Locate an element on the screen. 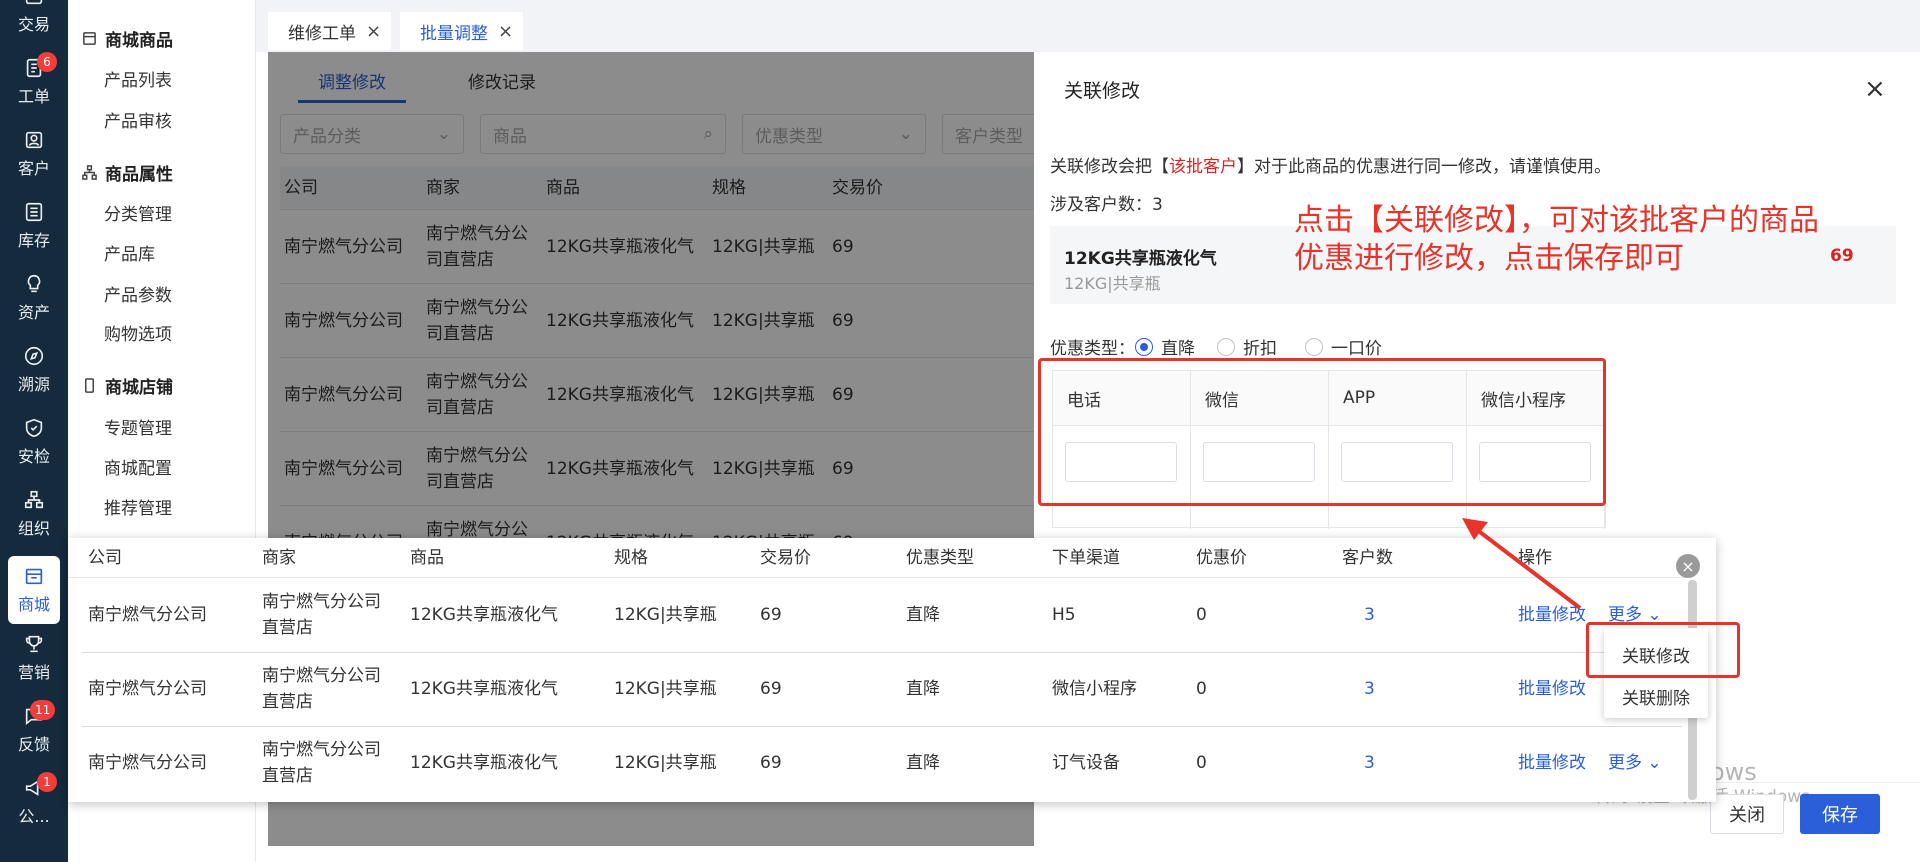 The height and width of the screenshot is (862, 1920). rail-item-inventory: 库存 is located at coordinates (34, 226).